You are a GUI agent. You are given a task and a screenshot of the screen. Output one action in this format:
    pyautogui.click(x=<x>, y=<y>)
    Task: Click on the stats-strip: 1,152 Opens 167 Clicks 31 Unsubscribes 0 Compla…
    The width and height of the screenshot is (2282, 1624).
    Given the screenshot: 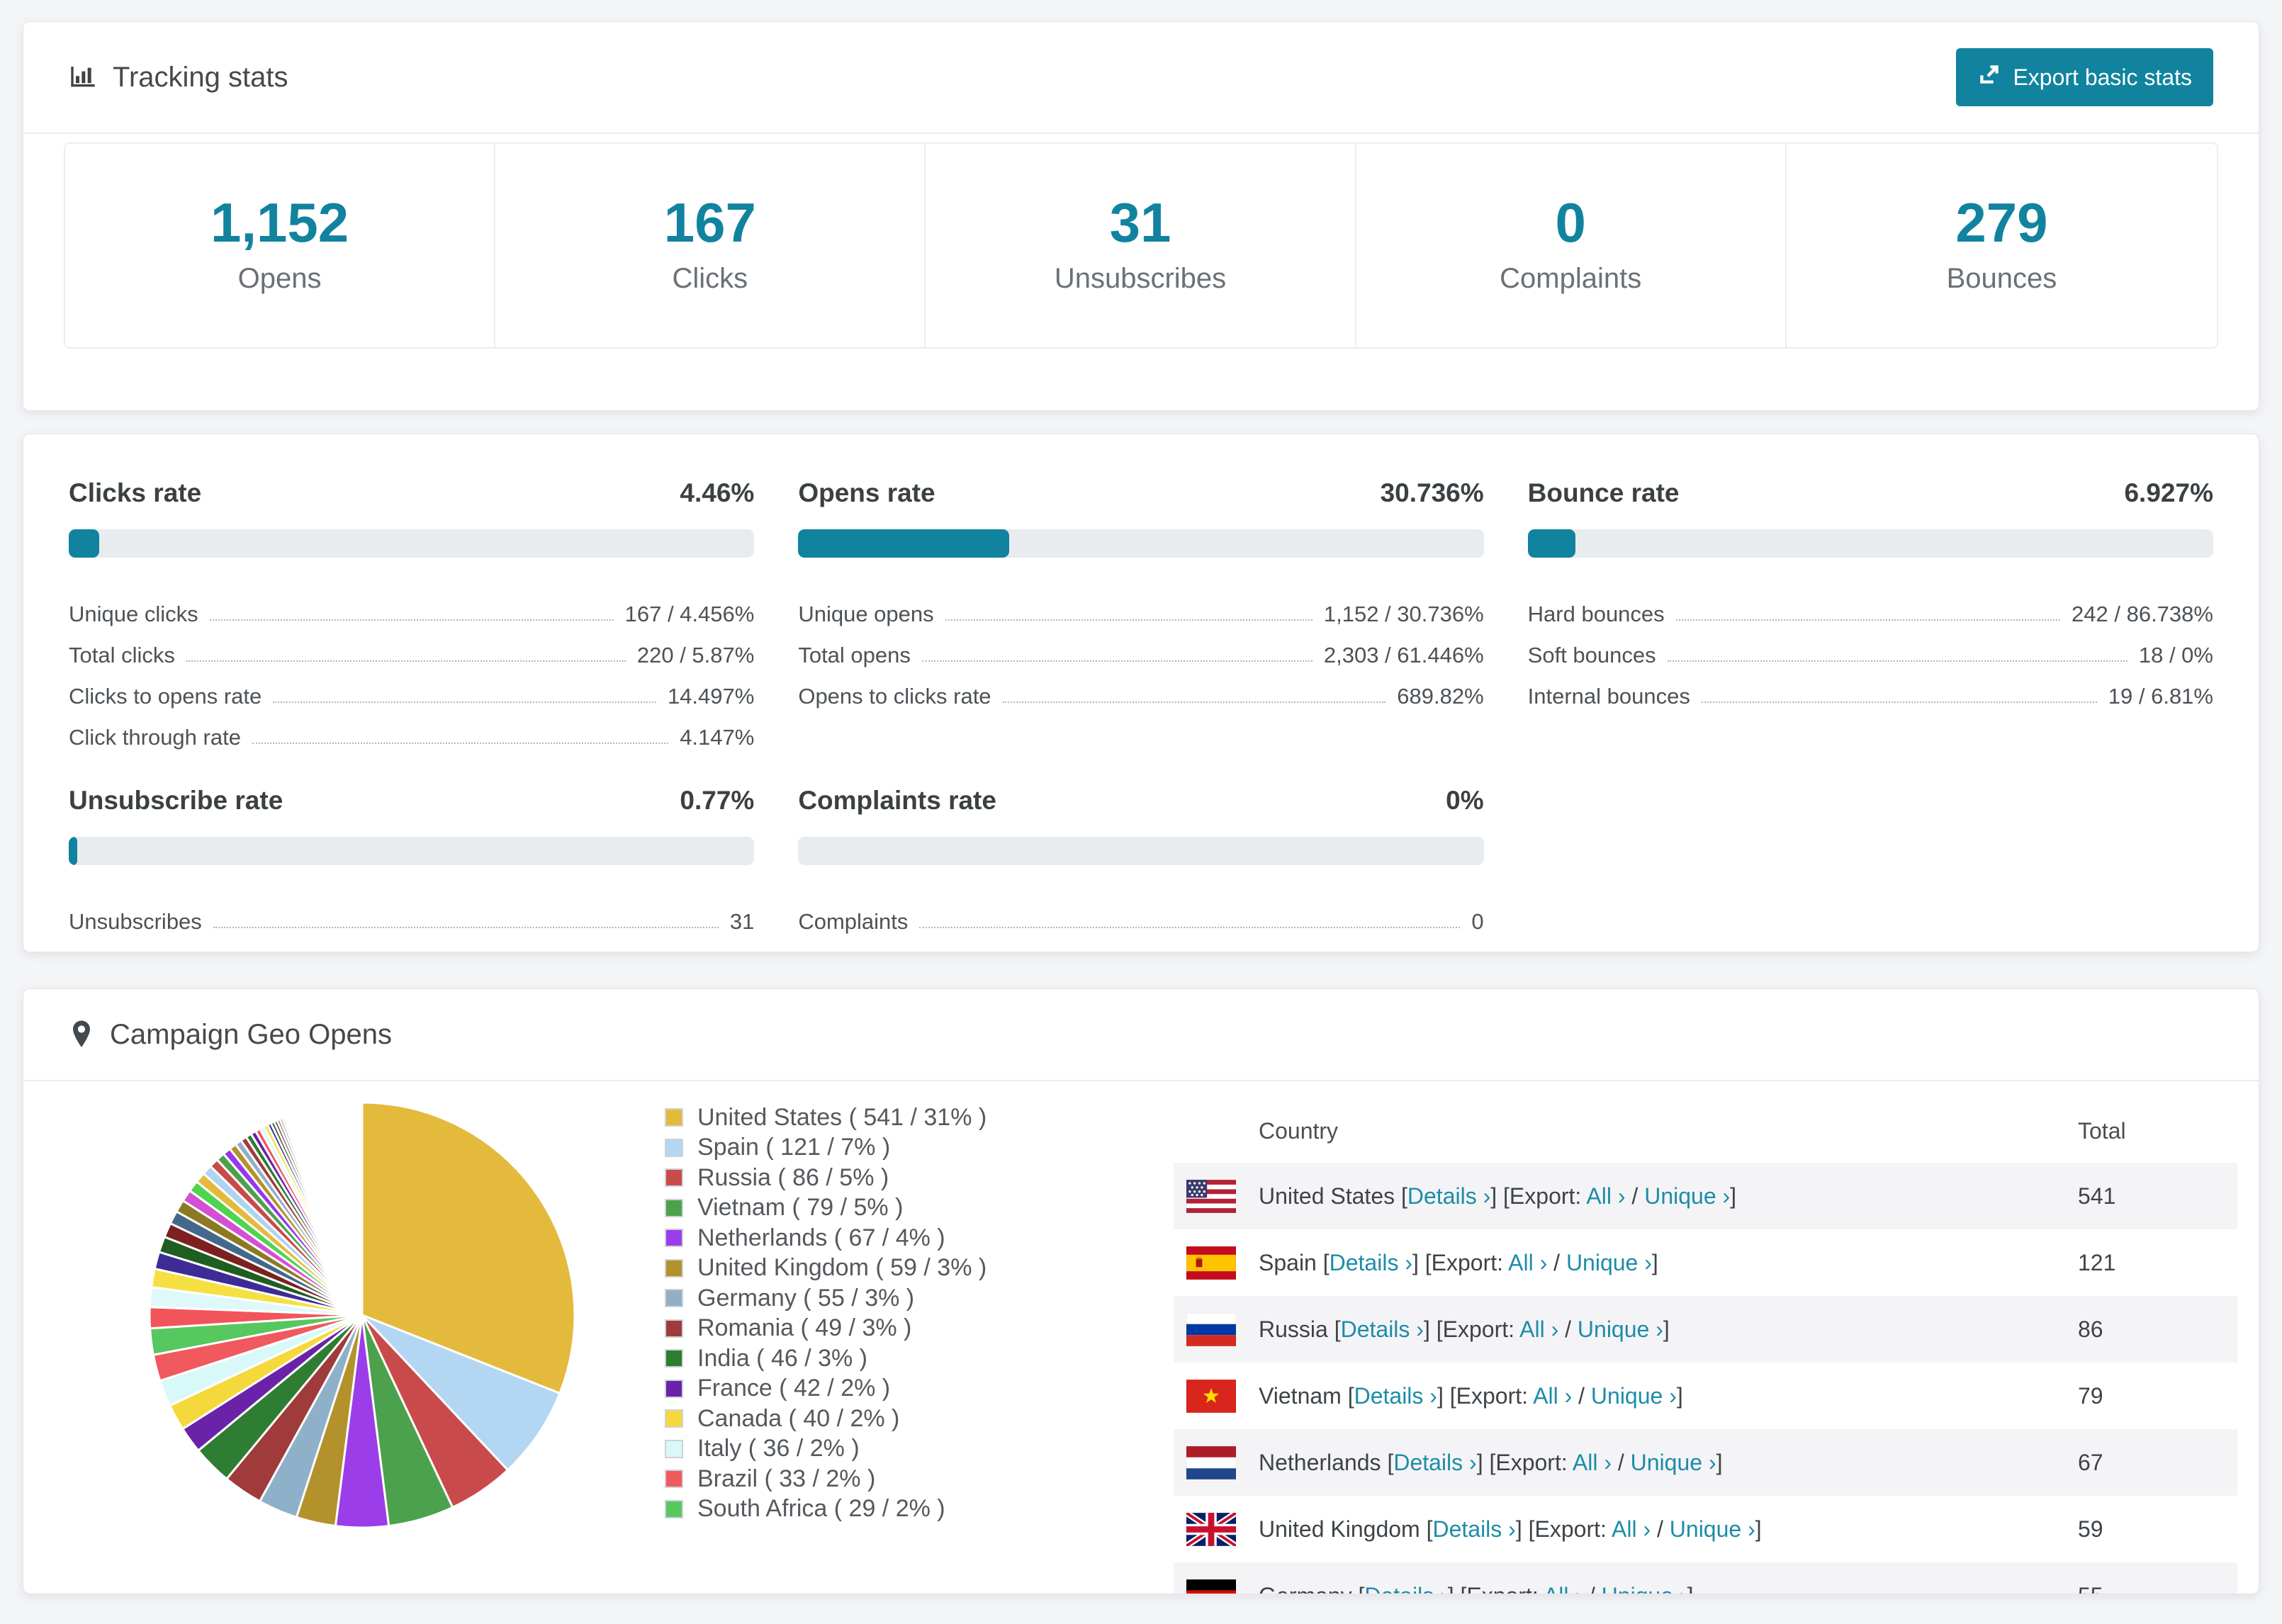 What is the action you would take?
    pyautogui.click(x=1141, y=245)
    